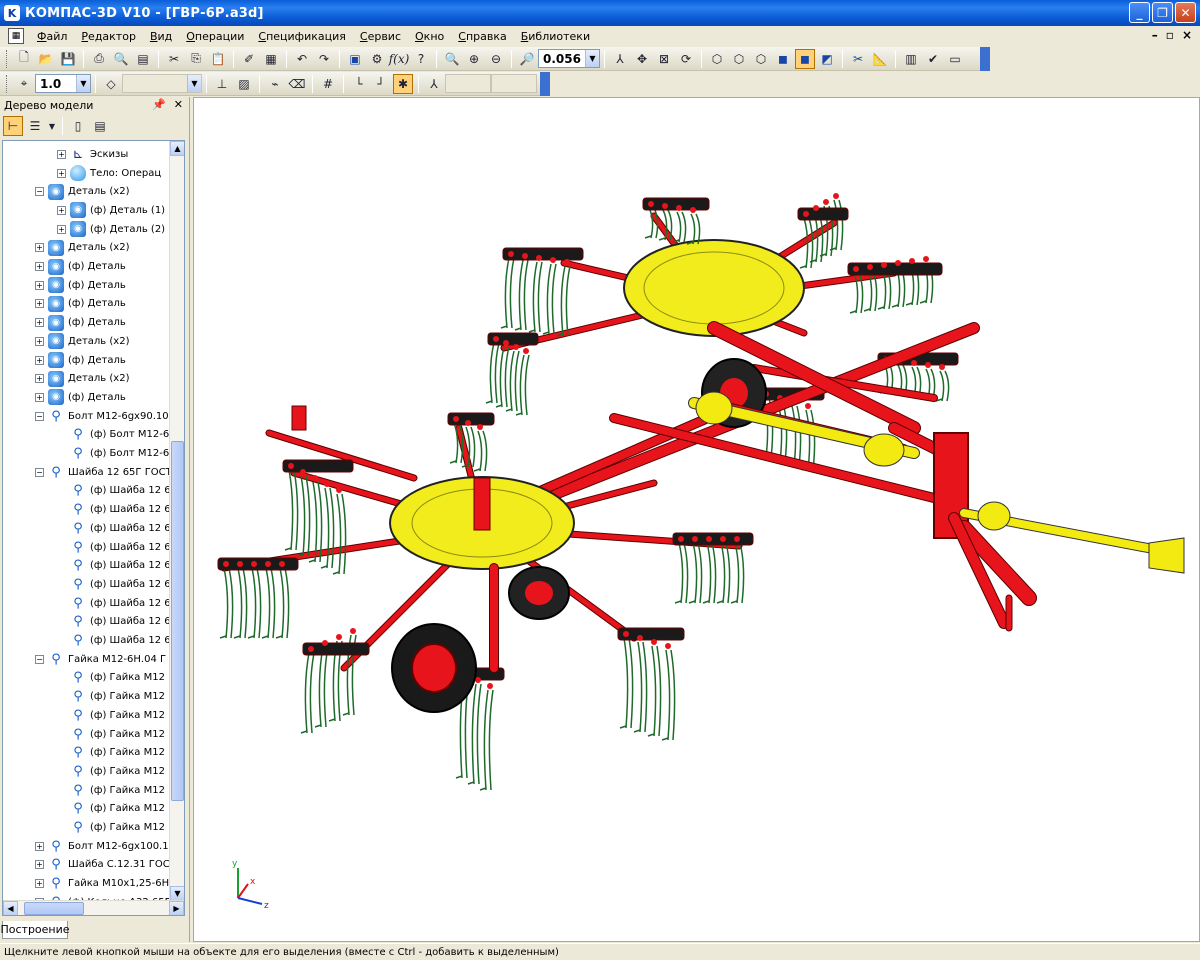 This screenshot has height=960, width=1200. I want to click on print-icon: ⎙, so click(99, 59).